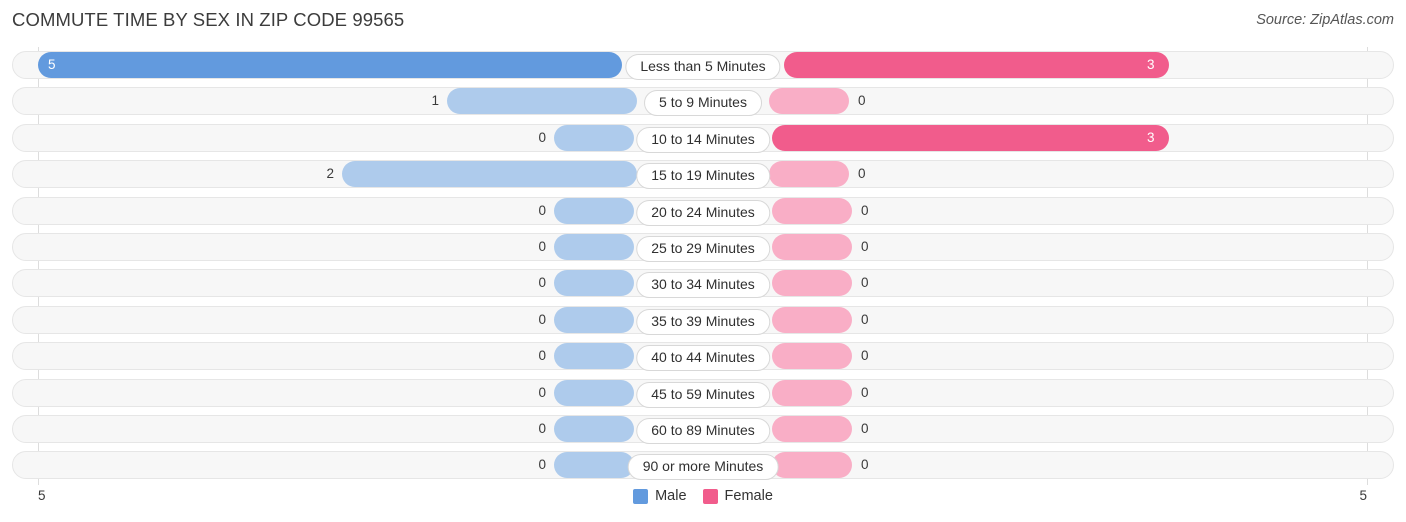 Image resolution: width=1406 pixels, height=522 pixels. I want to click on chart-row: 0 0 60 to 89 Minutes, so click(703, 429).